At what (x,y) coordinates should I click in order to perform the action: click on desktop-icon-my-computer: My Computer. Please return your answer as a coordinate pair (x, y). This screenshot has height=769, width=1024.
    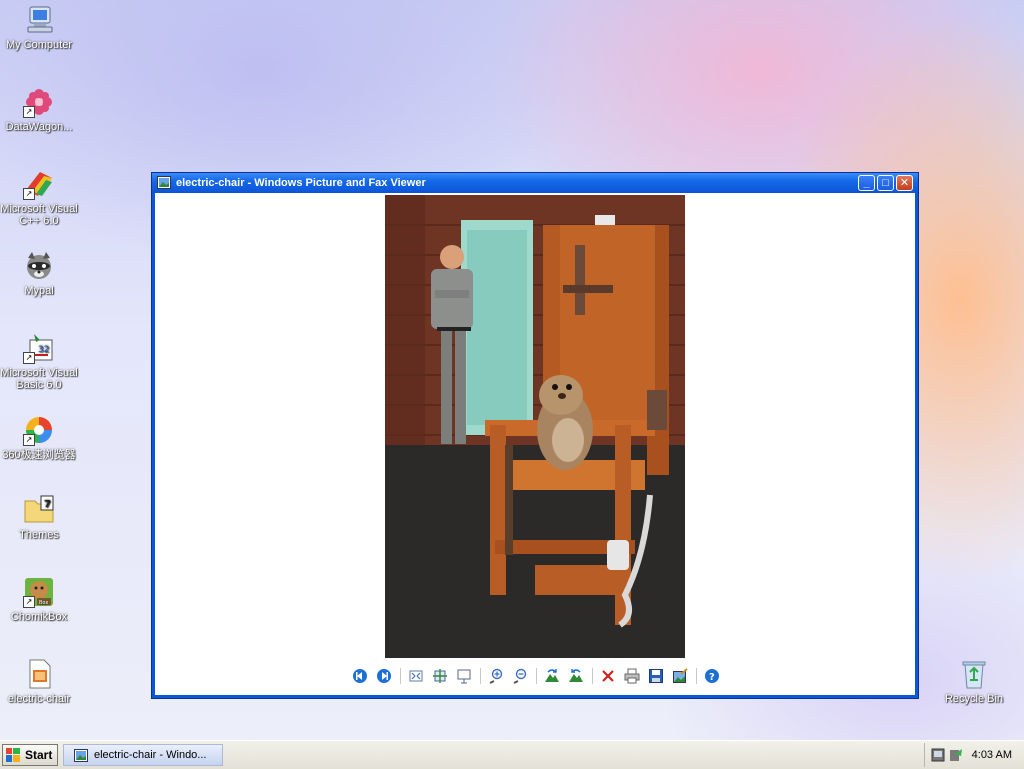
    Looking at the image, I should click on (39, 27).